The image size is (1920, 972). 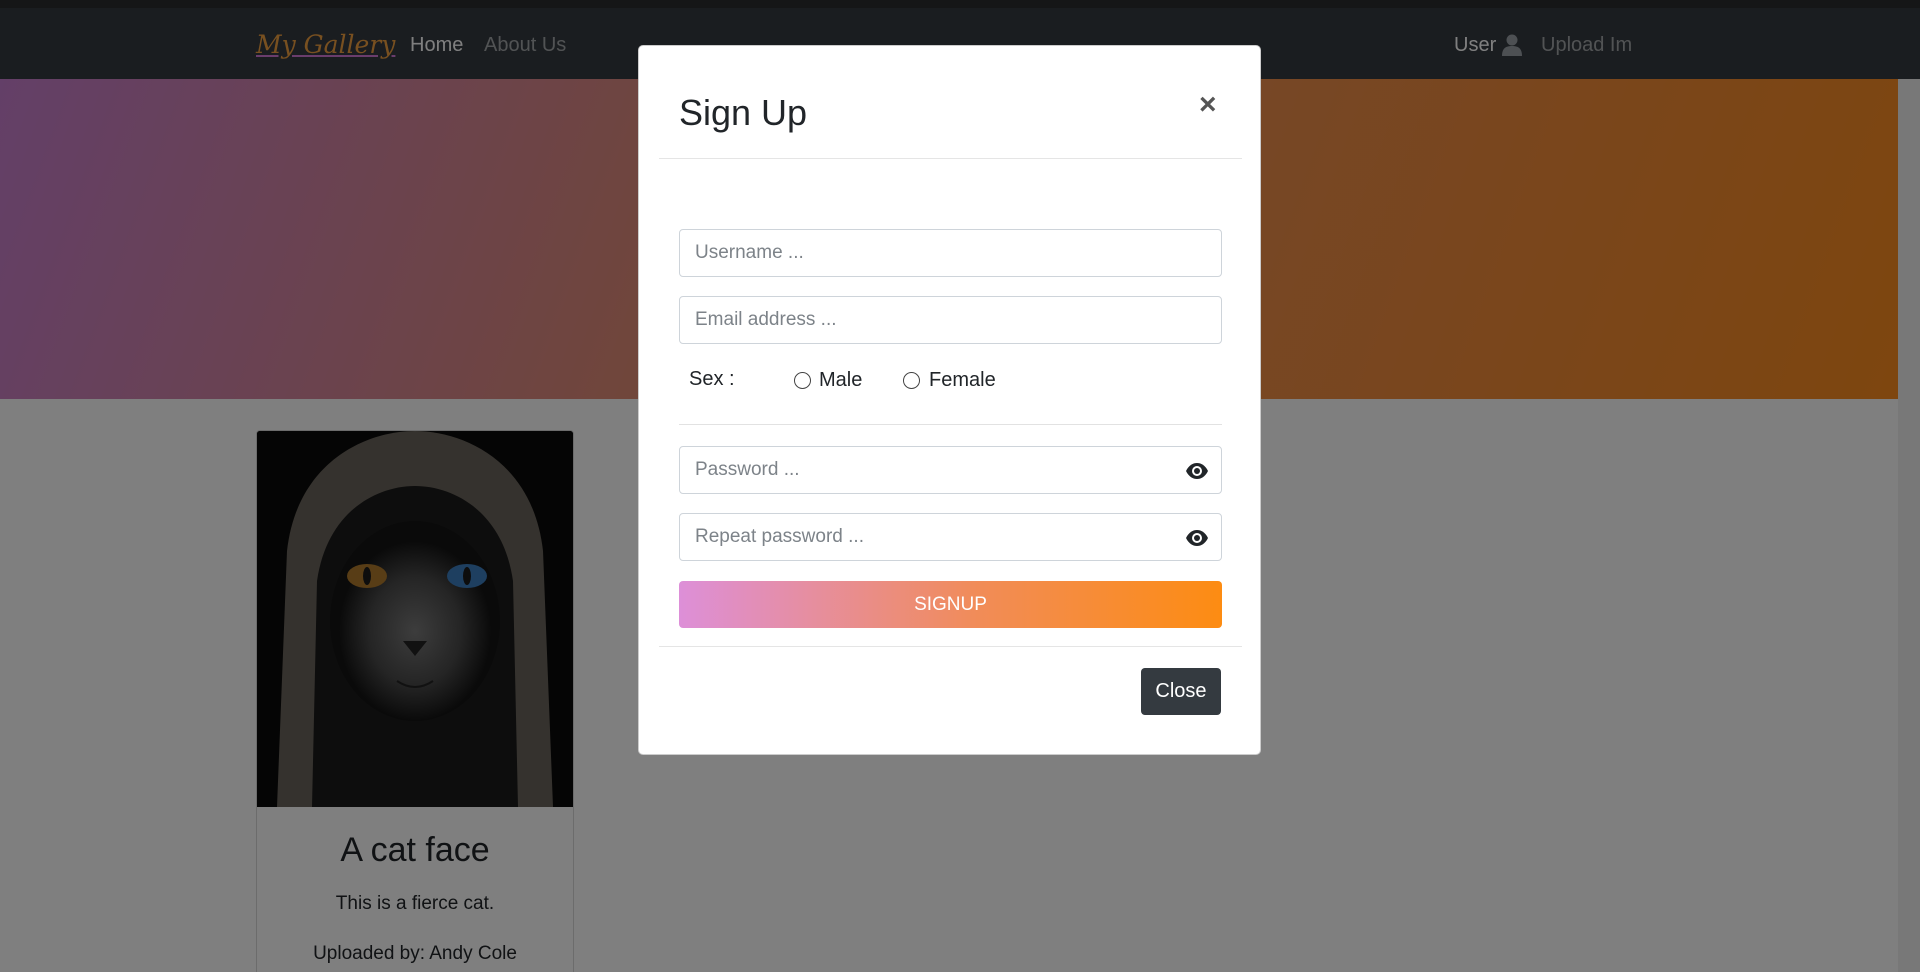 I want to click on female-radio, so click(x=911, y=380).